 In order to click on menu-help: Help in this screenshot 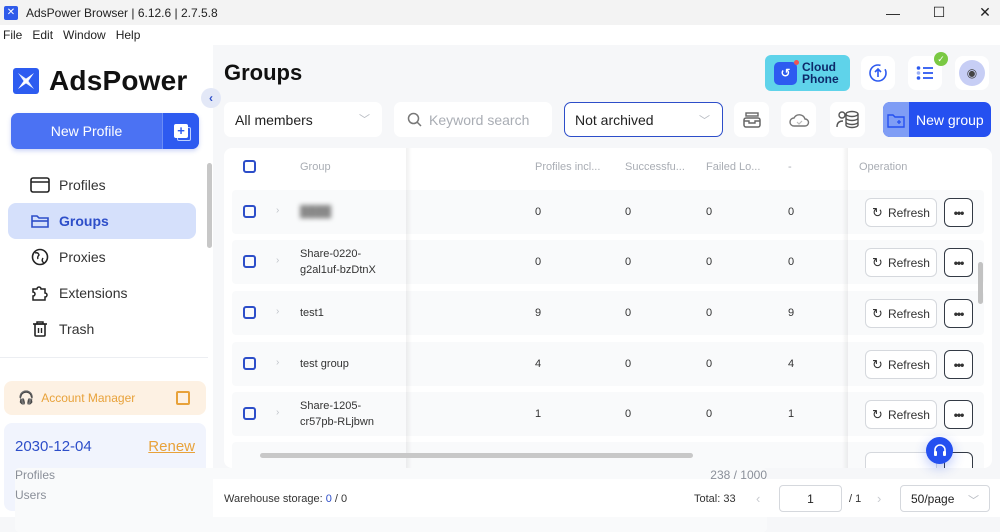, I will do `click(128, 35)`.